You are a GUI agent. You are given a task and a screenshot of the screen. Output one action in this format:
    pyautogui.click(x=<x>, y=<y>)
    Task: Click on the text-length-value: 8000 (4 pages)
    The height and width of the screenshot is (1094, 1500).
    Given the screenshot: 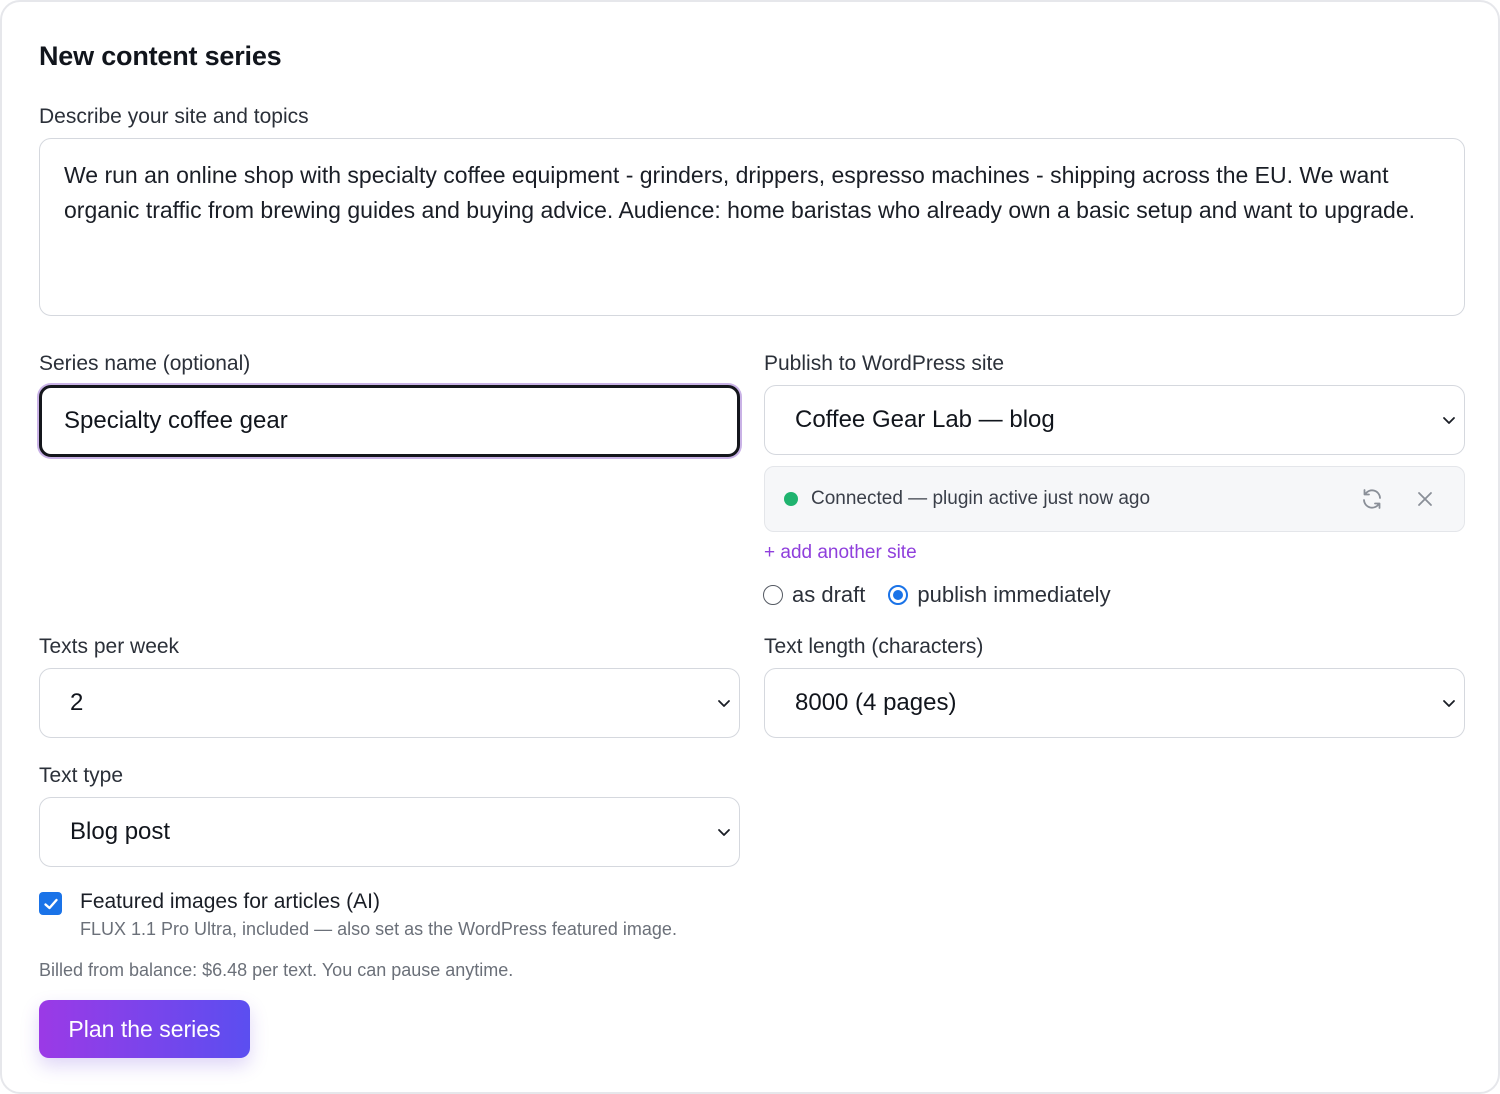 What is the action you would take?
    pyautogui.click(x=876, y=702)
    